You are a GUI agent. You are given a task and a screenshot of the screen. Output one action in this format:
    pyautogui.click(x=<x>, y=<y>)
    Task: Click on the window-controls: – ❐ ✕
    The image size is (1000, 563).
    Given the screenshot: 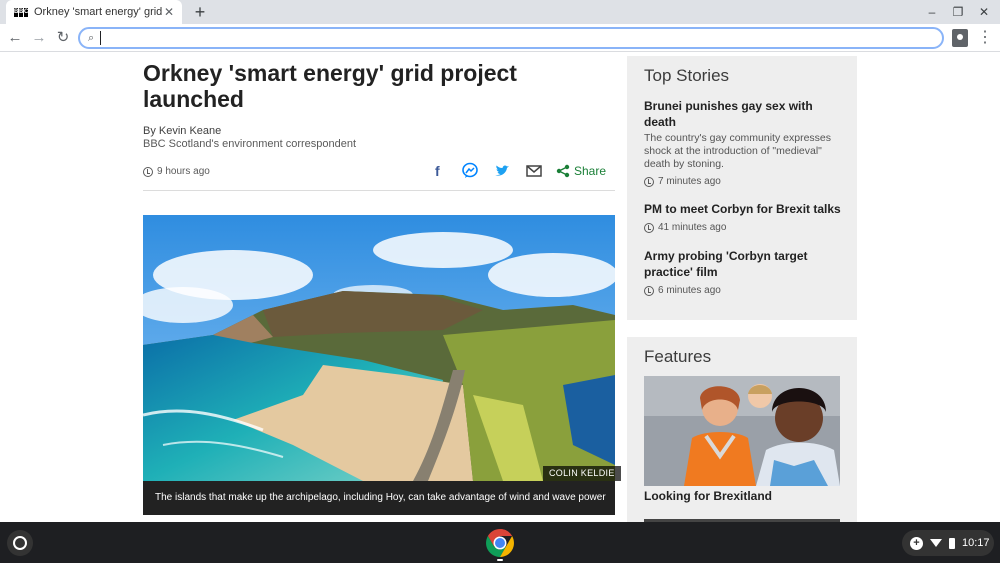 What is the action you would take?
    pyautogui.click(x=958, y=12)
    